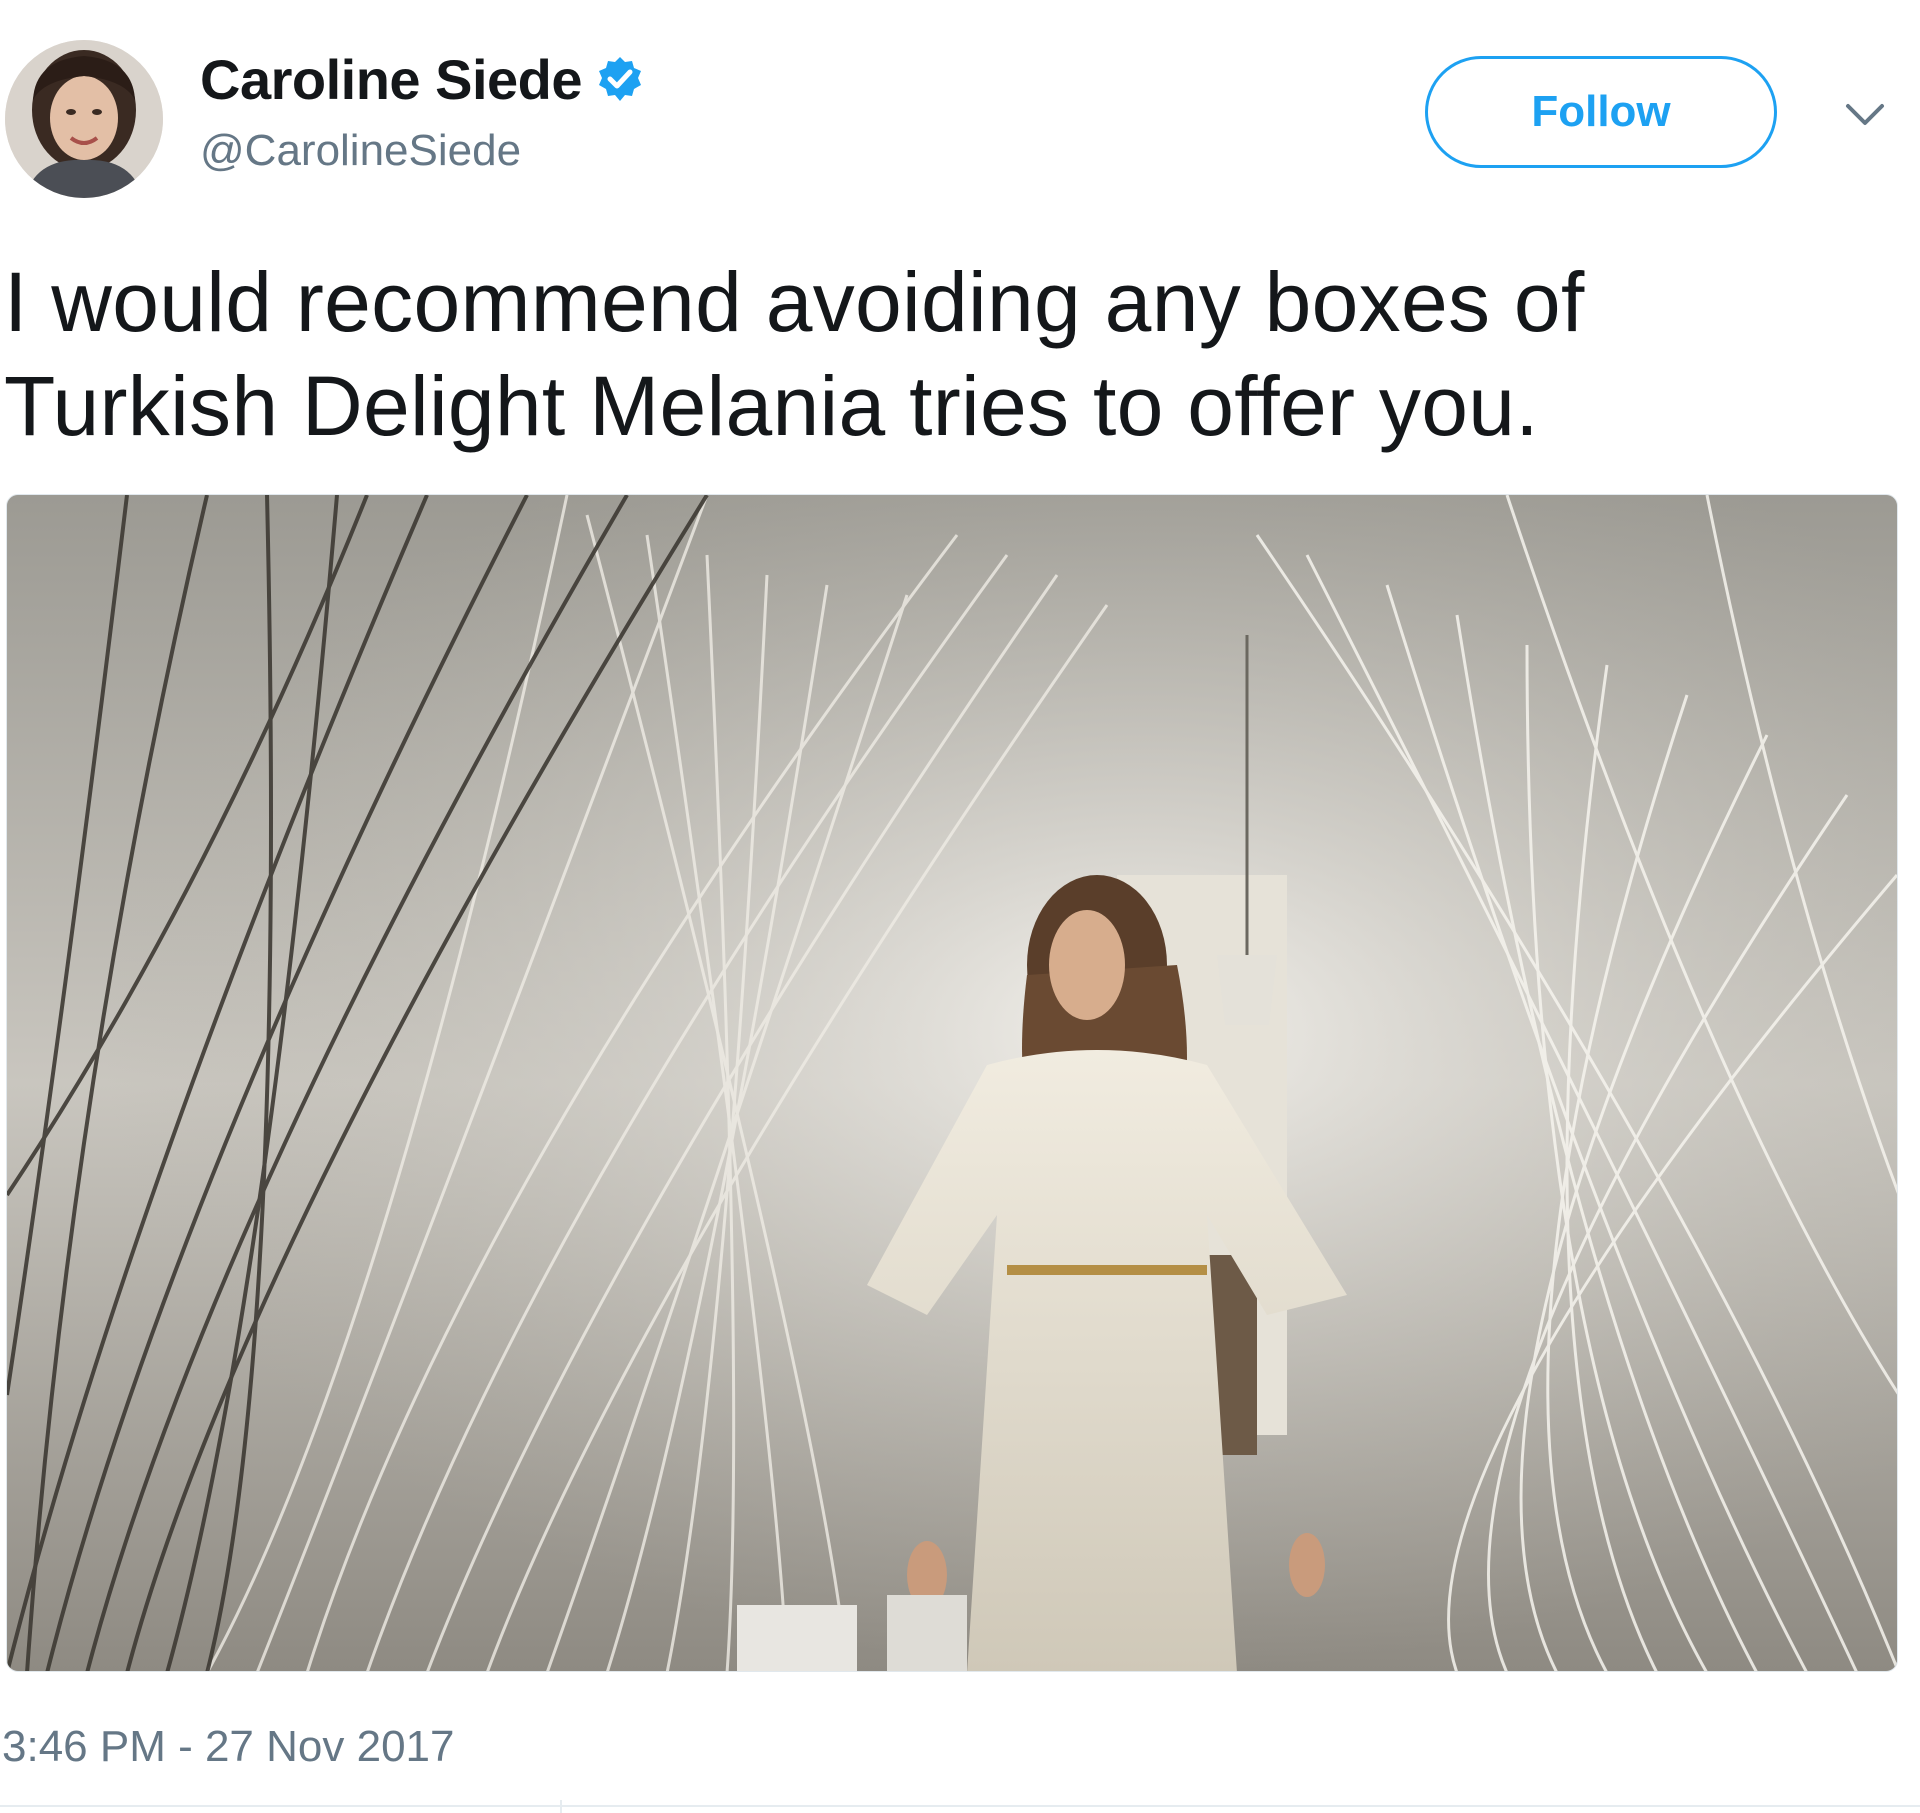 The height and width of the screenshot is (1813, 1920). I want to click on divider-notch, so click(561, 1806).